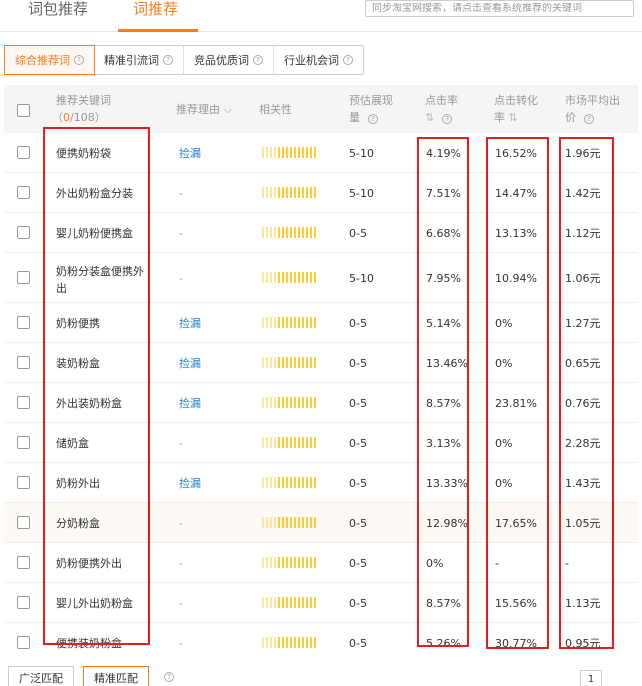  I want to click on table-row: 奶粉分装盒便携外出 - 5-10 7.95% 10.94% 1.06元, so click(321, 278).